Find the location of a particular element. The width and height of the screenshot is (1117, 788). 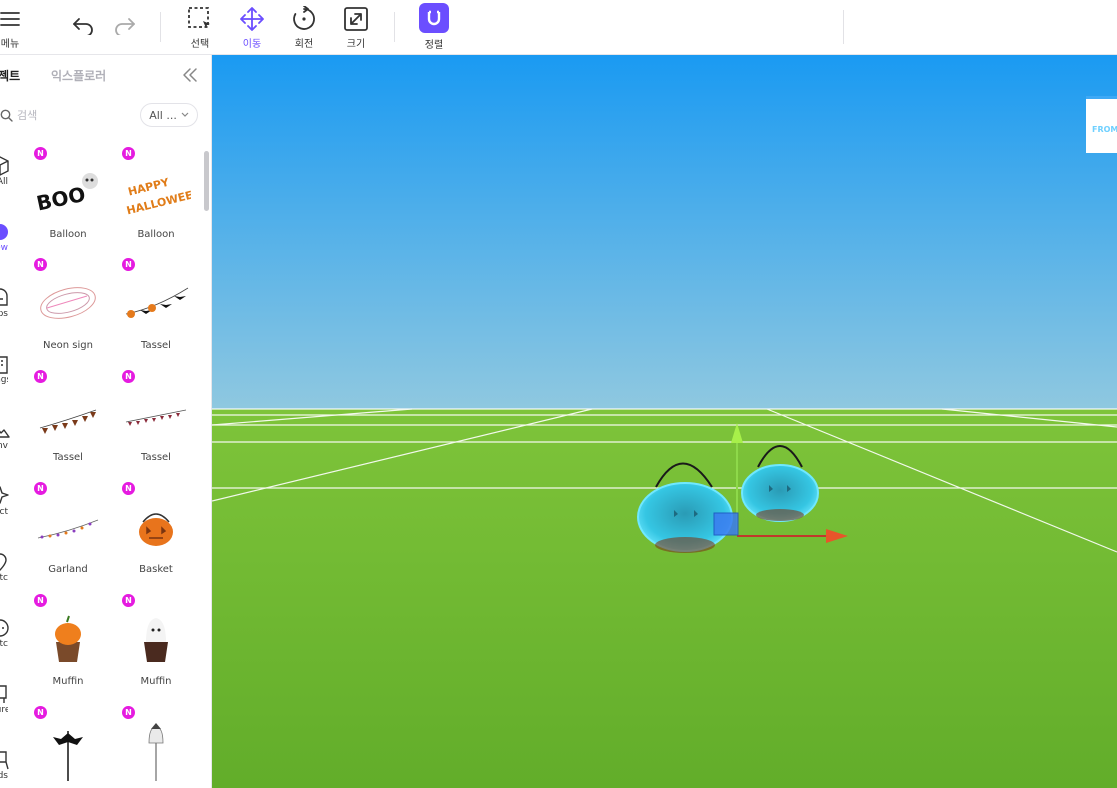

collapse-panel-button is located at coordinates (191, 76).